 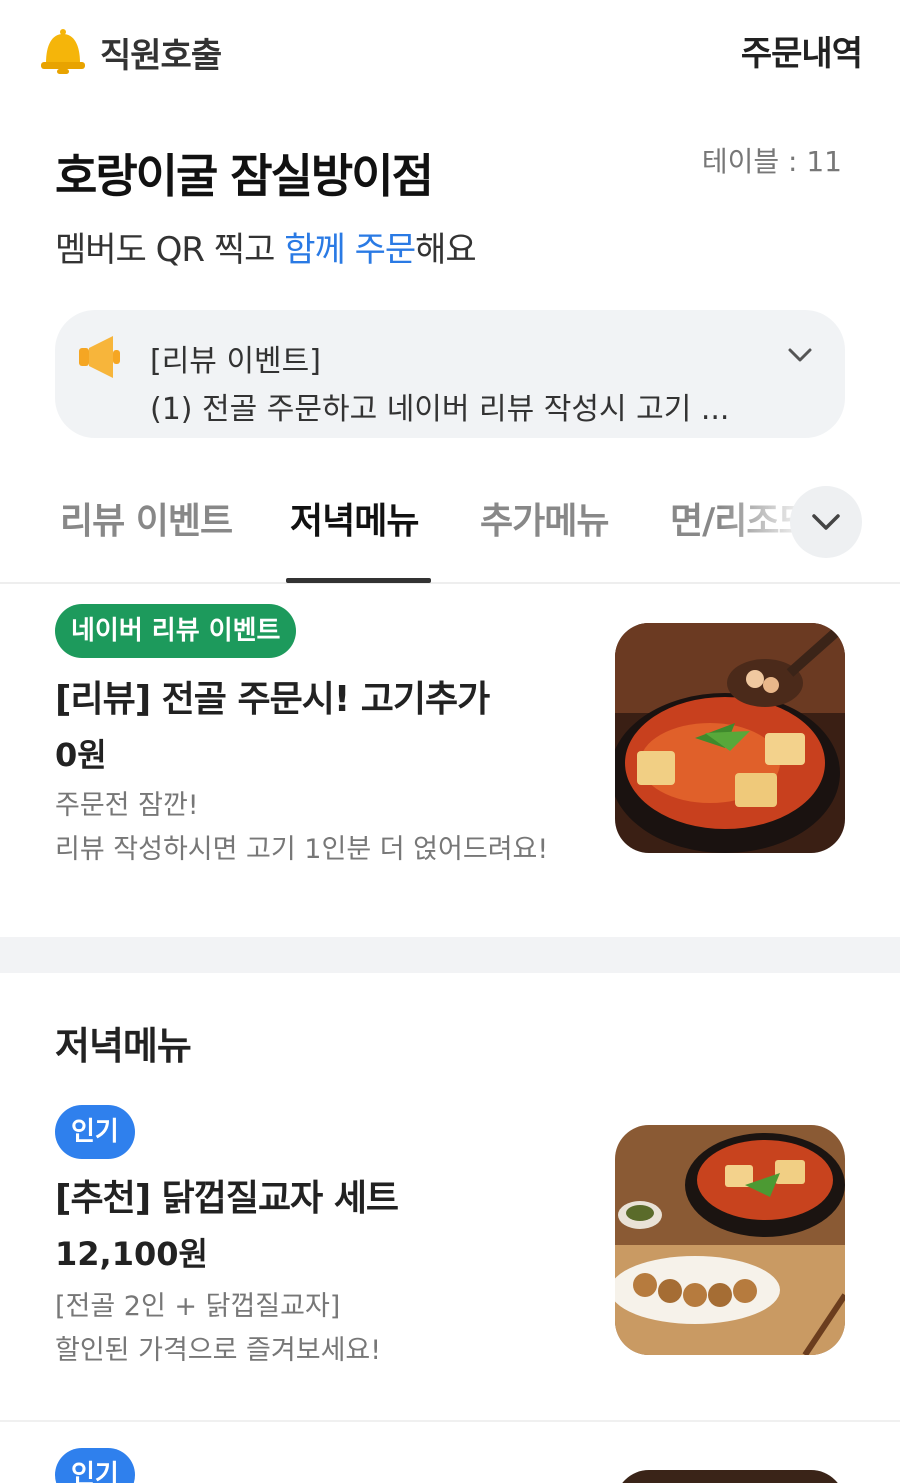 I want to click on tabs-expand-button, so click(x=826, y=522).